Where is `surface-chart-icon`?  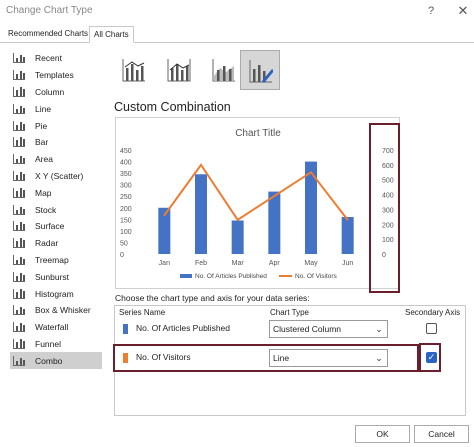 surface-chart-icon is located at coordinates (19, 226).